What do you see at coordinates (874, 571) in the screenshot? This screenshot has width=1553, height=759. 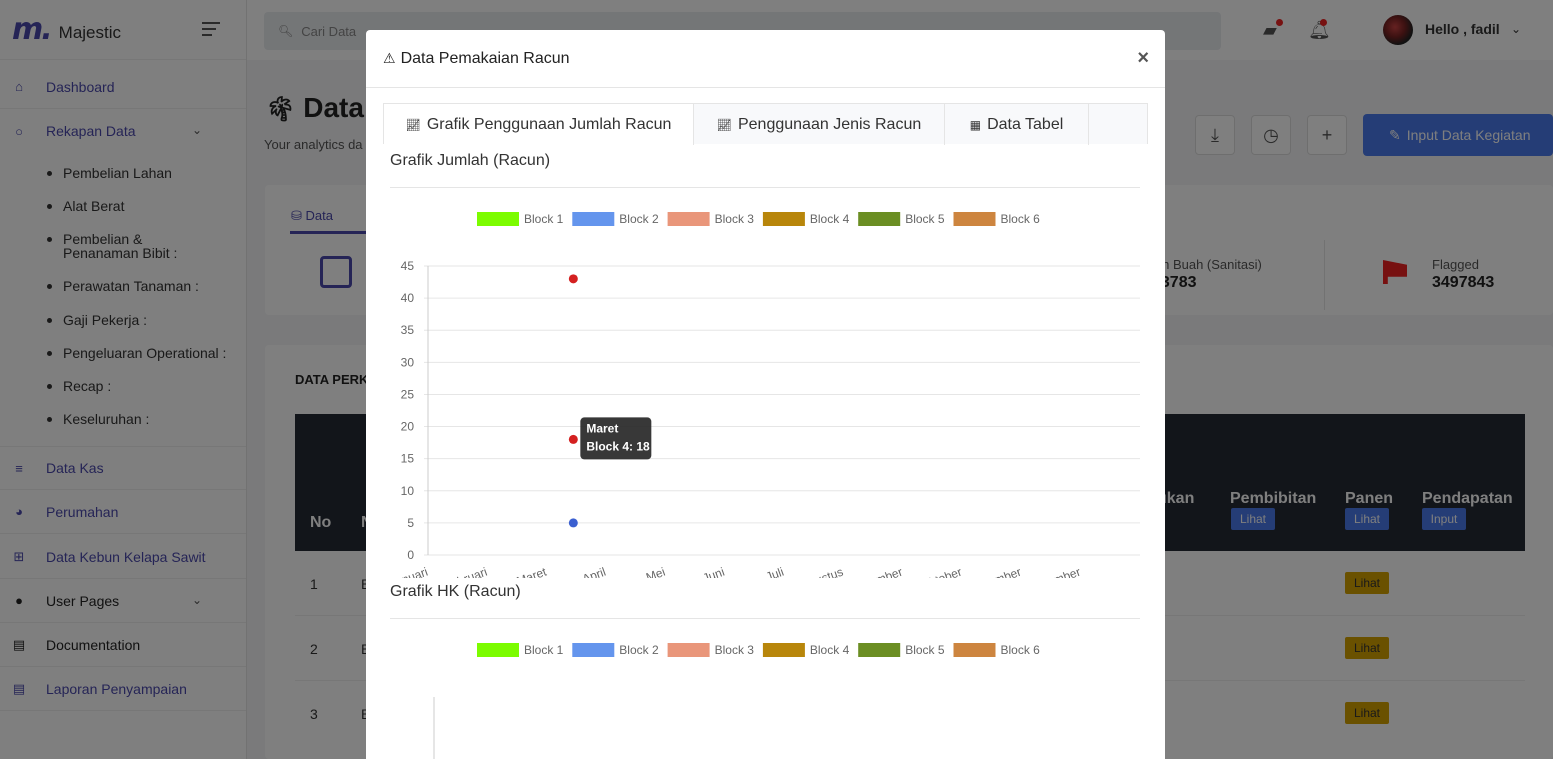 I see `x-tick-label: September` at bounding box center [874, 571].